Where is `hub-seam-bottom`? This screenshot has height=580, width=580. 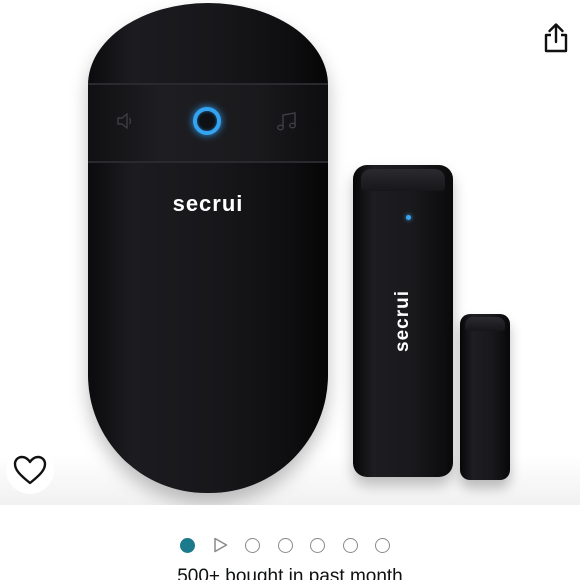 hub-seam-bottom is located at coordinates (208, 162).